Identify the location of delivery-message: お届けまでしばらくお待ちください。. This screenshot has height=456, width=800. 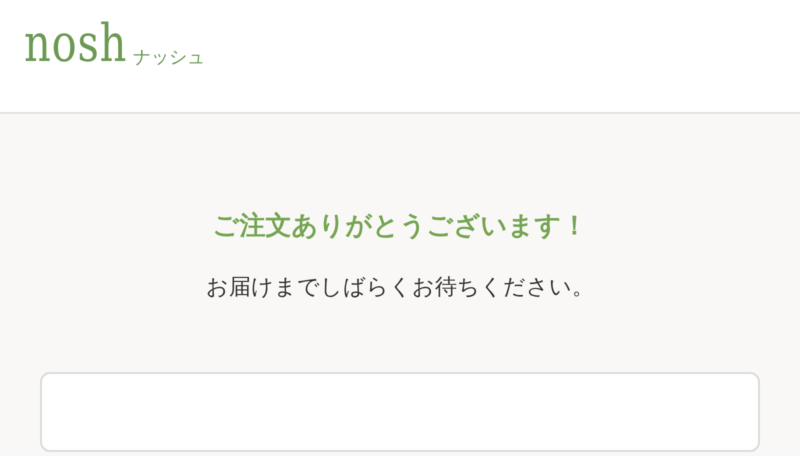
(400, 288).